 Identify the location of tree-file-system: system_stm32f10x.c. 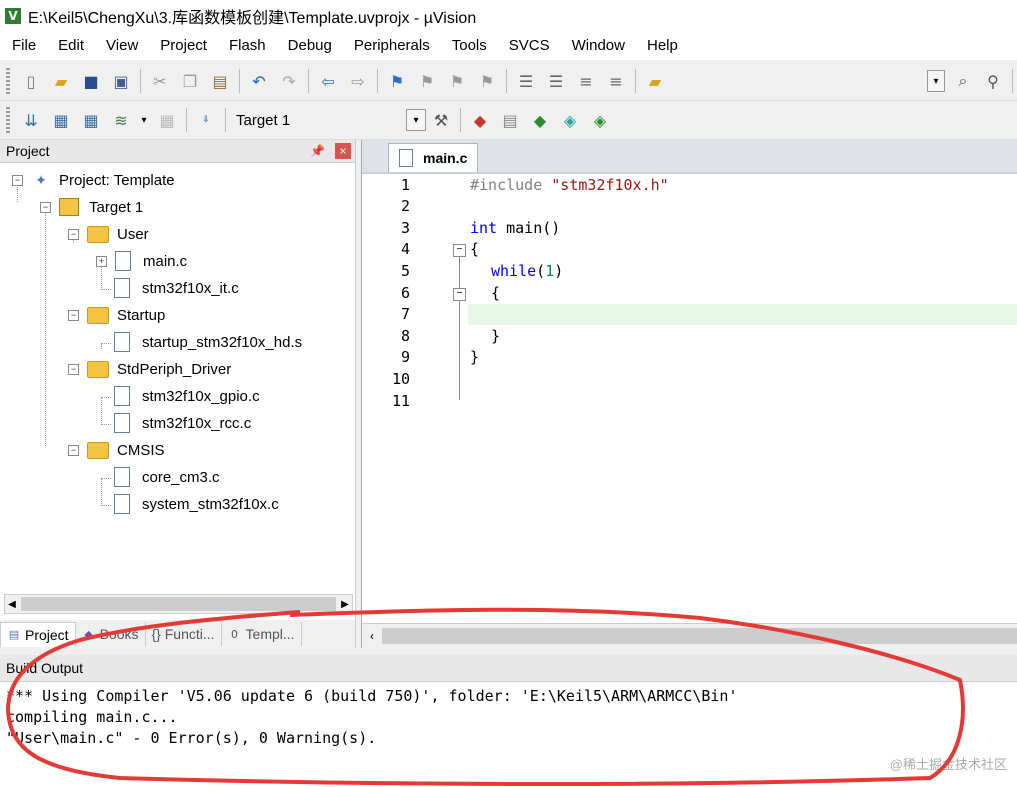
(196, 504).